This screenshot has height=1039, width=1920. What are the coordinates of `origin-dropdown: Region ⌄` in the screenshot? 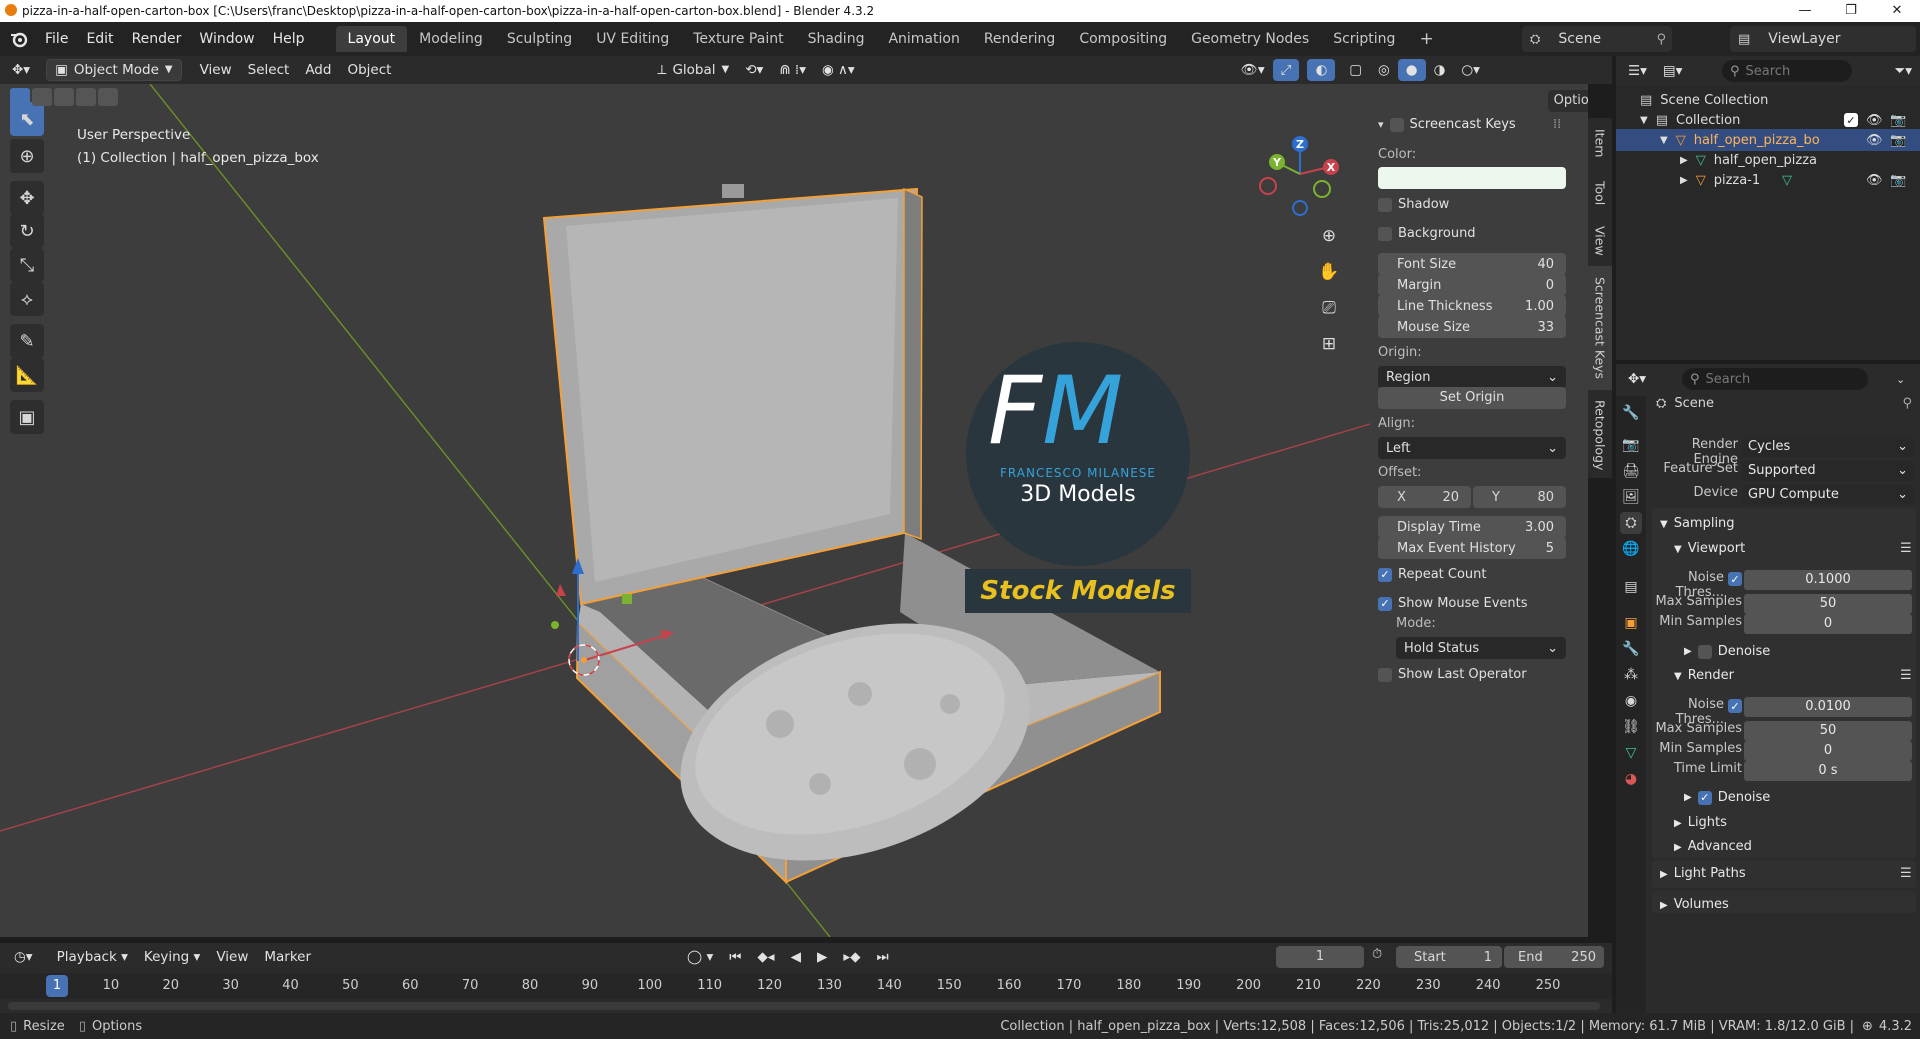 It's located at (1472, 377).